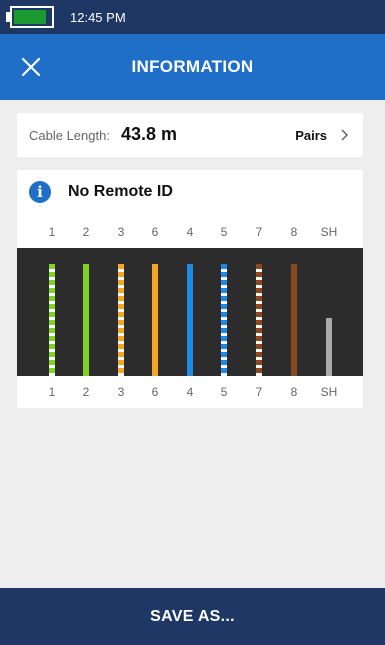  Describe the element at coordinates (98, 17) in the screenshot. I see `status-time: 12:45 PM` at that location.